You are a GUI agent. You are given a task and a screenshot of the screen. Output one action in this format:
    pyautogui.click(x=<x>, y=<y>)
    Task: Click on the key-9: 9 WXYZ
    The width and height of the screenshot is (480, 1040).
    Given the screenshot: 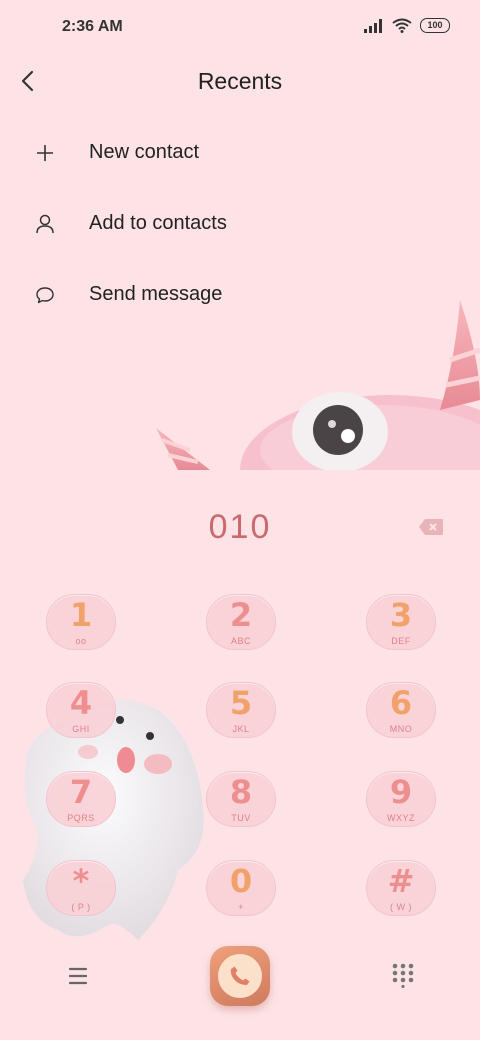 What is the action you would take?
    pyautogui.click(x=401, y=799)
    